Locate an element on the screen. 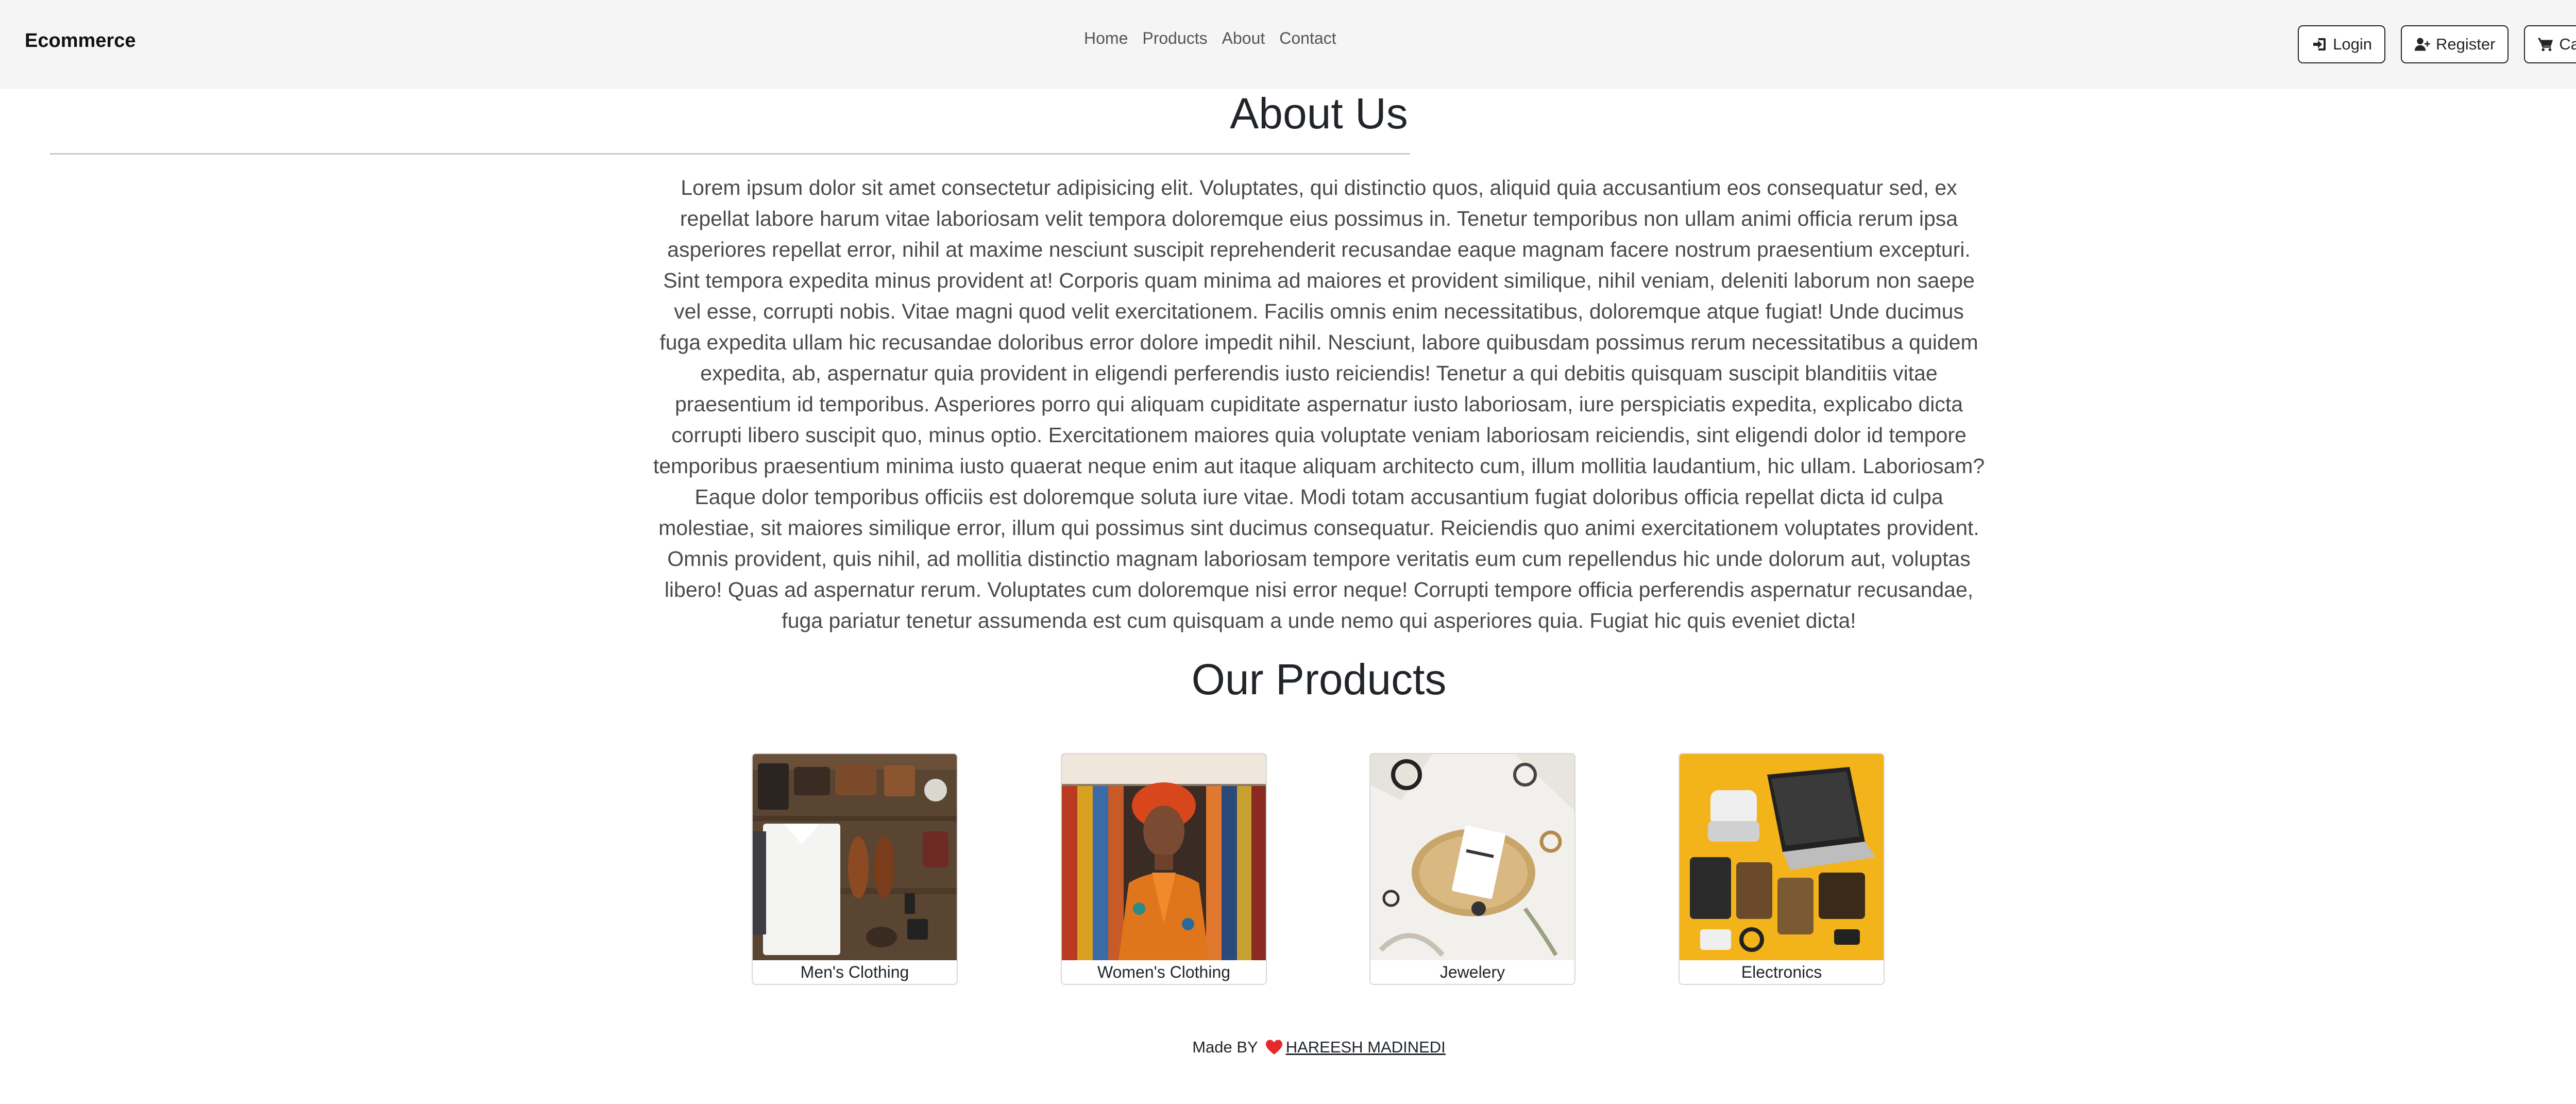  cart-button: Cart is located at coordinates (2550, 44).